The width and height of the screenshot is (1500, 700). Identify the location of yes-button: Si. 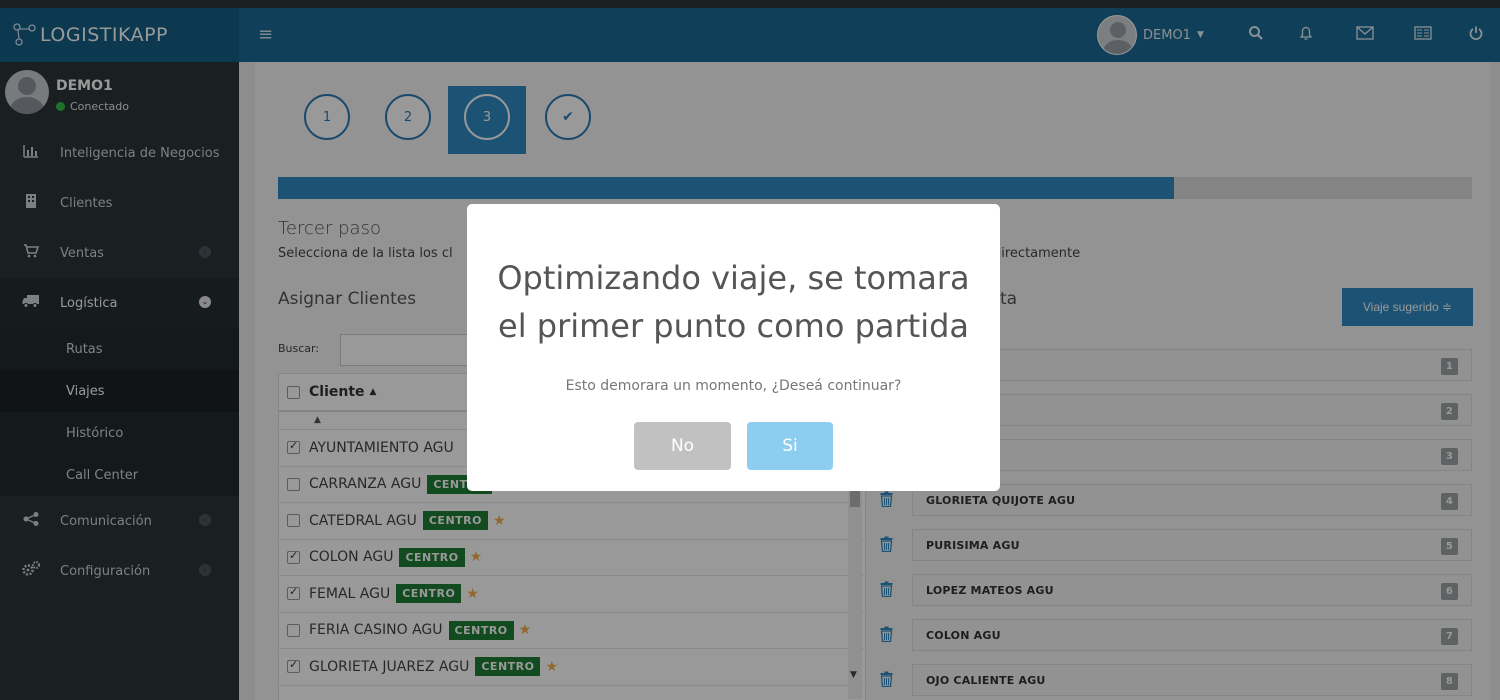
(790, 446).